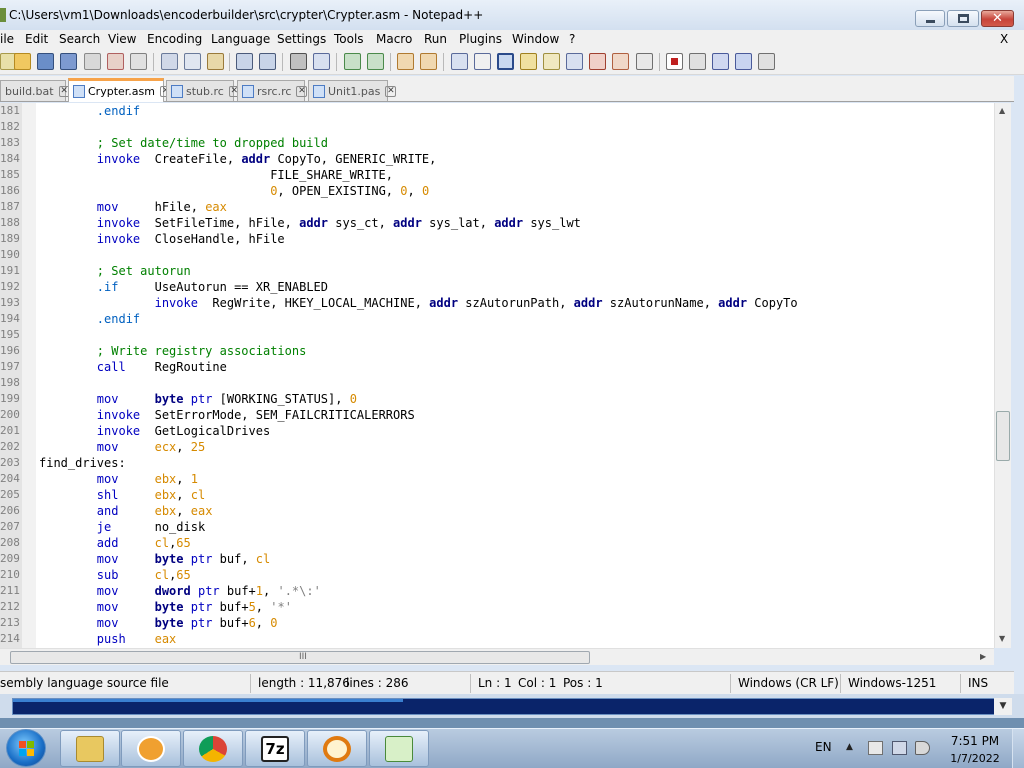 This screenshot has width=1024, height=768. I want to click on scroll-right-icon: ▶, so click(983, 656).